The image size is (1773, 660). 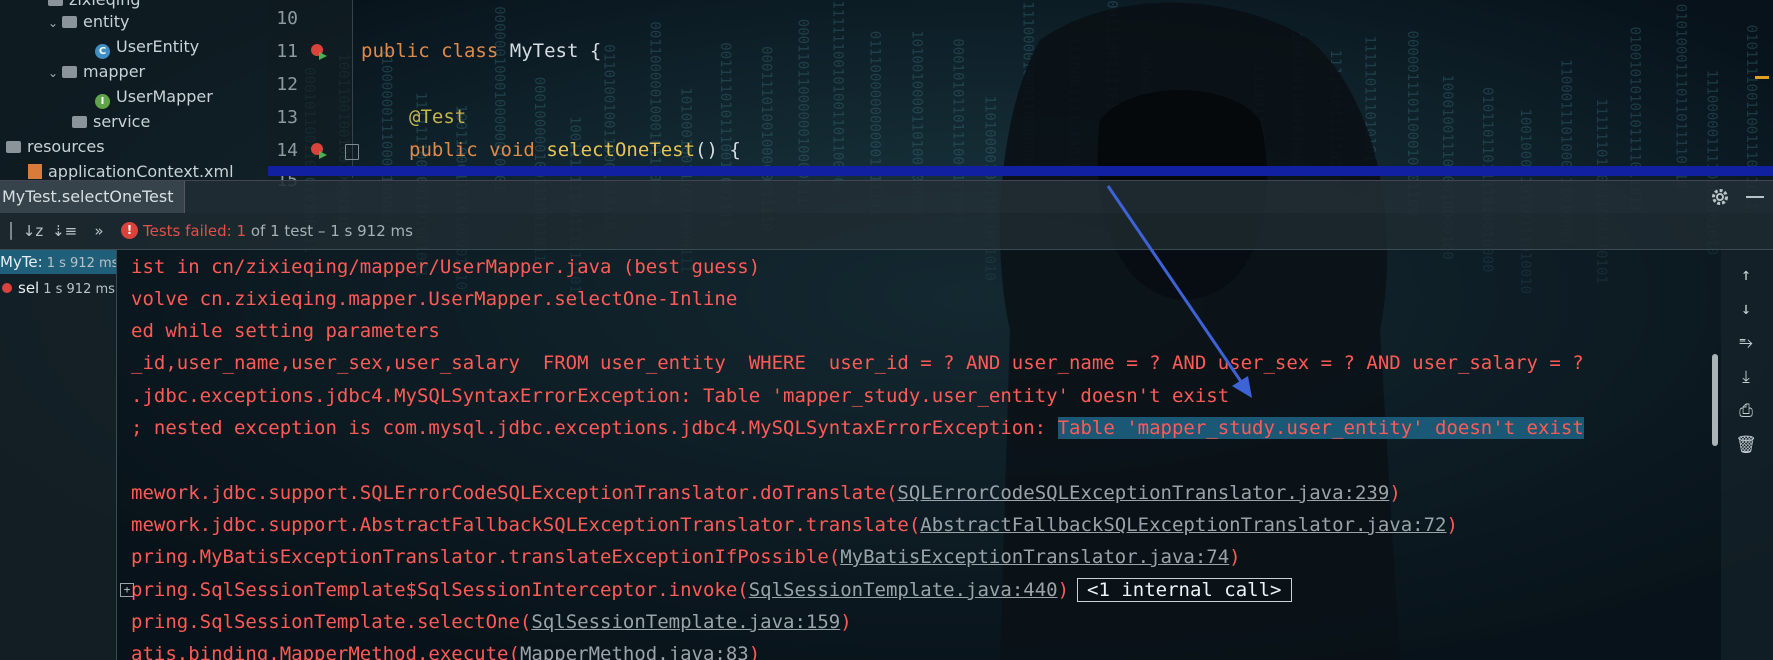 I want to click on console-line: ed while setting parameters, so click(x=285, y=331).